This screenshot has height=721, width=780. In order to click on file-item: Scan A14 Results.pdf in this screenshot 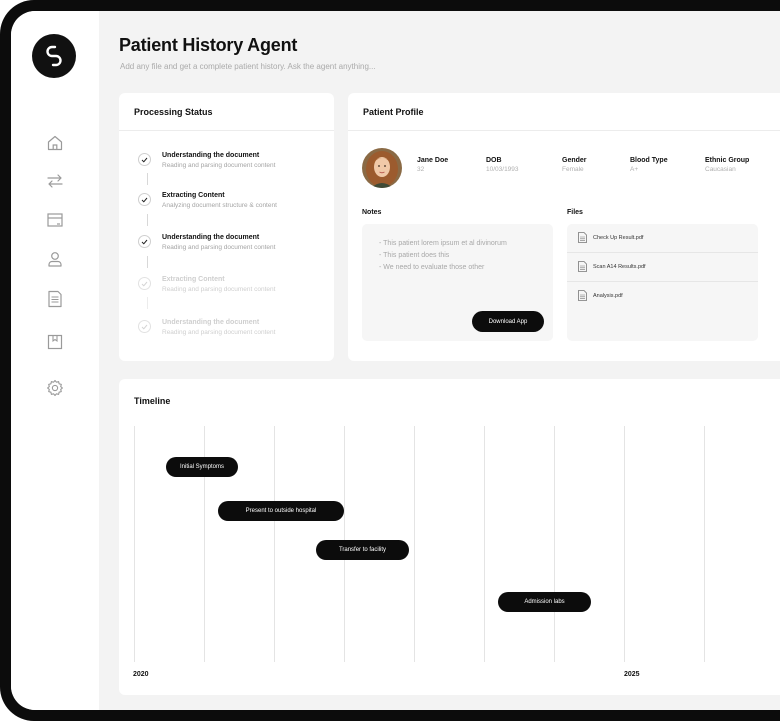, I will do `click(662, 267)`.